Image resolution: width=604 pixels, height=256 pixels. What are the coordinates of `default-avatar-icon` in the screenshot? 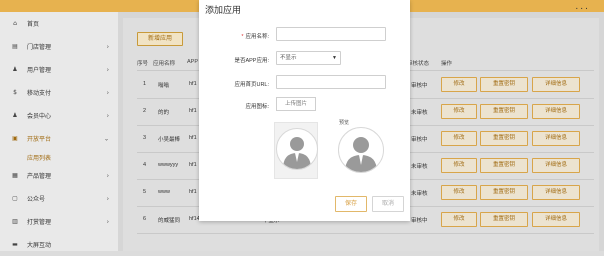 It's located at (297, 149).